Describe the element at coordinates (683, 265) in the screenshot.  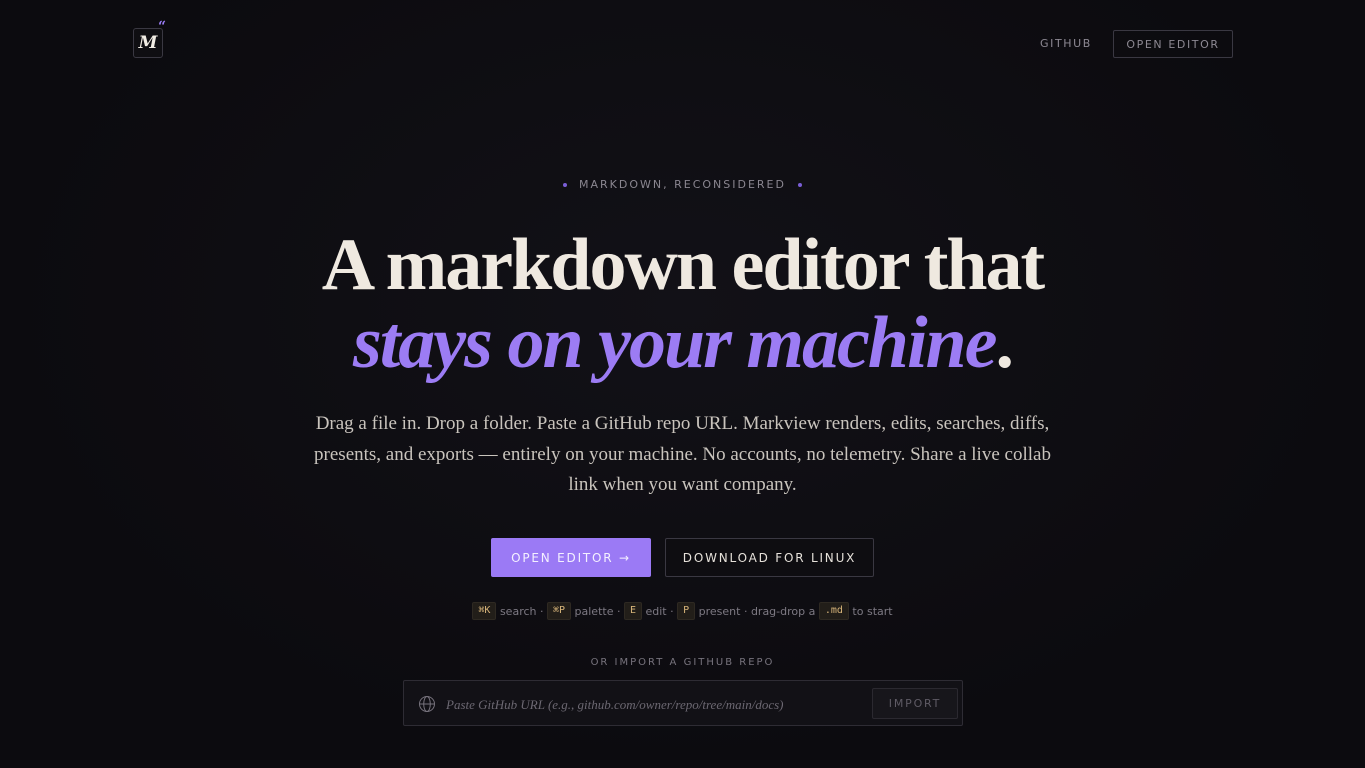
I see `headline-line1: A markdown editor that` at that location.